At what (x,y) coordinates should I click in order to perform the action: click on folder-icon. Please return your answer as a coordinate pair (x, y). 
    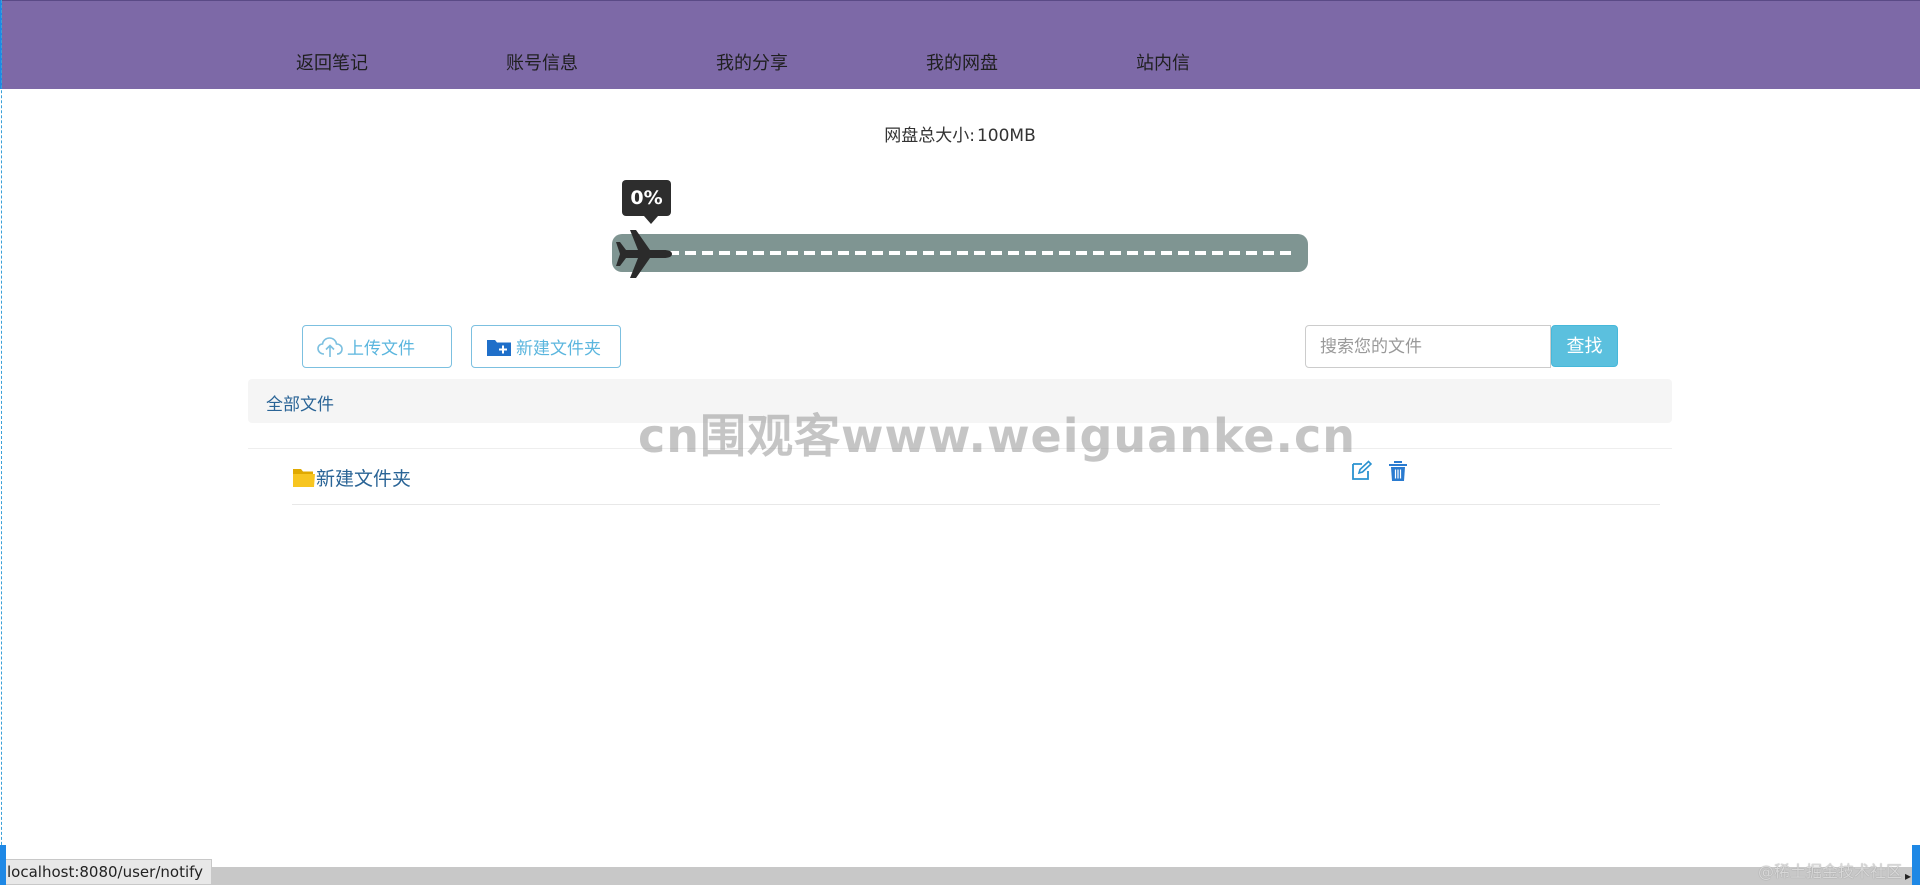
    Looking at the image, I should click on (304, 478).